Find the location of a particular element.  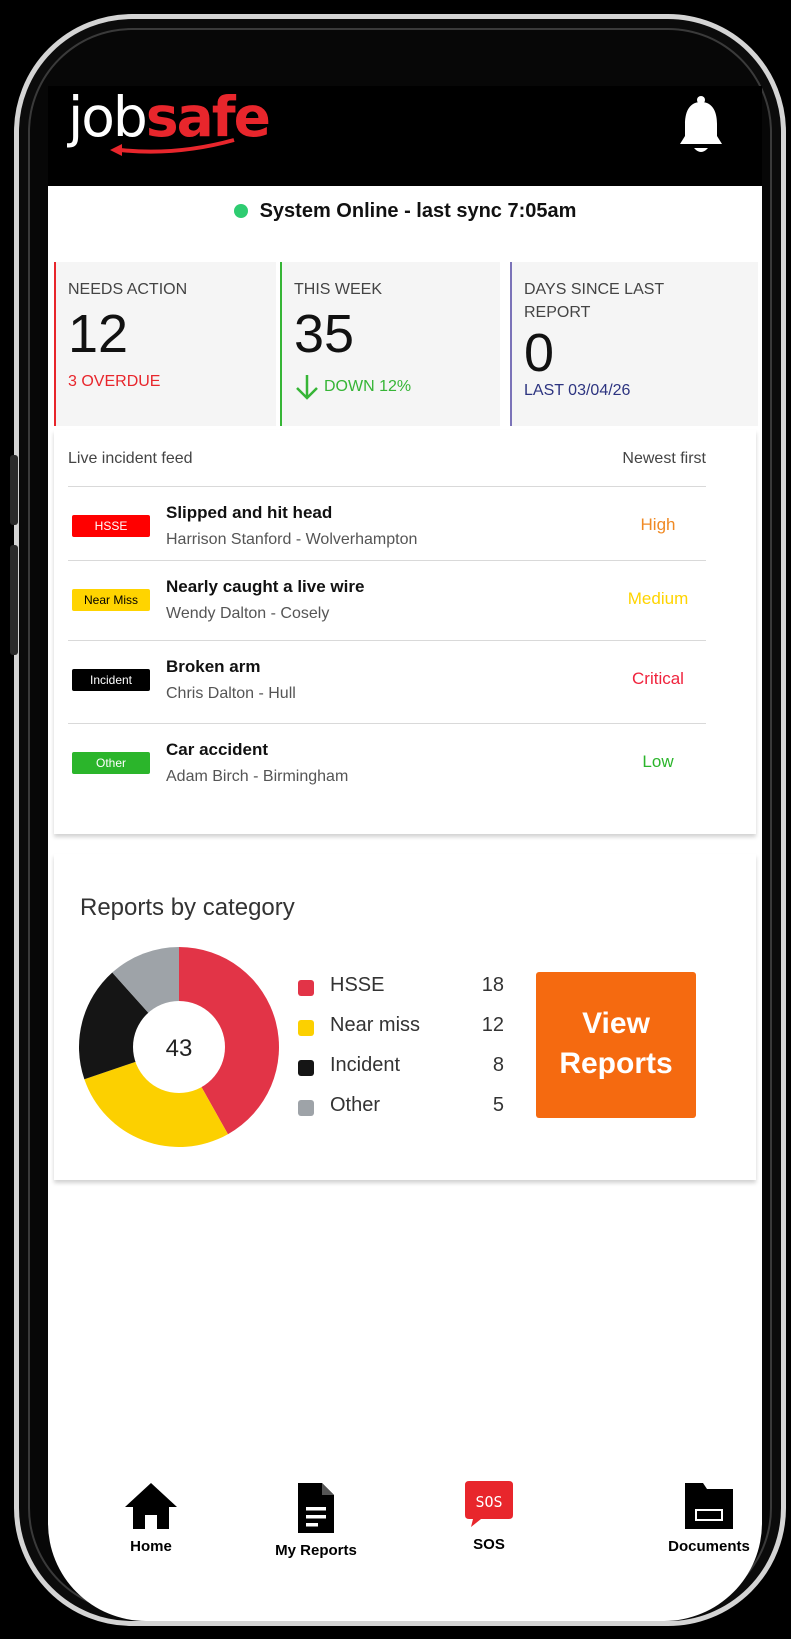

incident-title: Broken arm is located at coordinates (213, 666).